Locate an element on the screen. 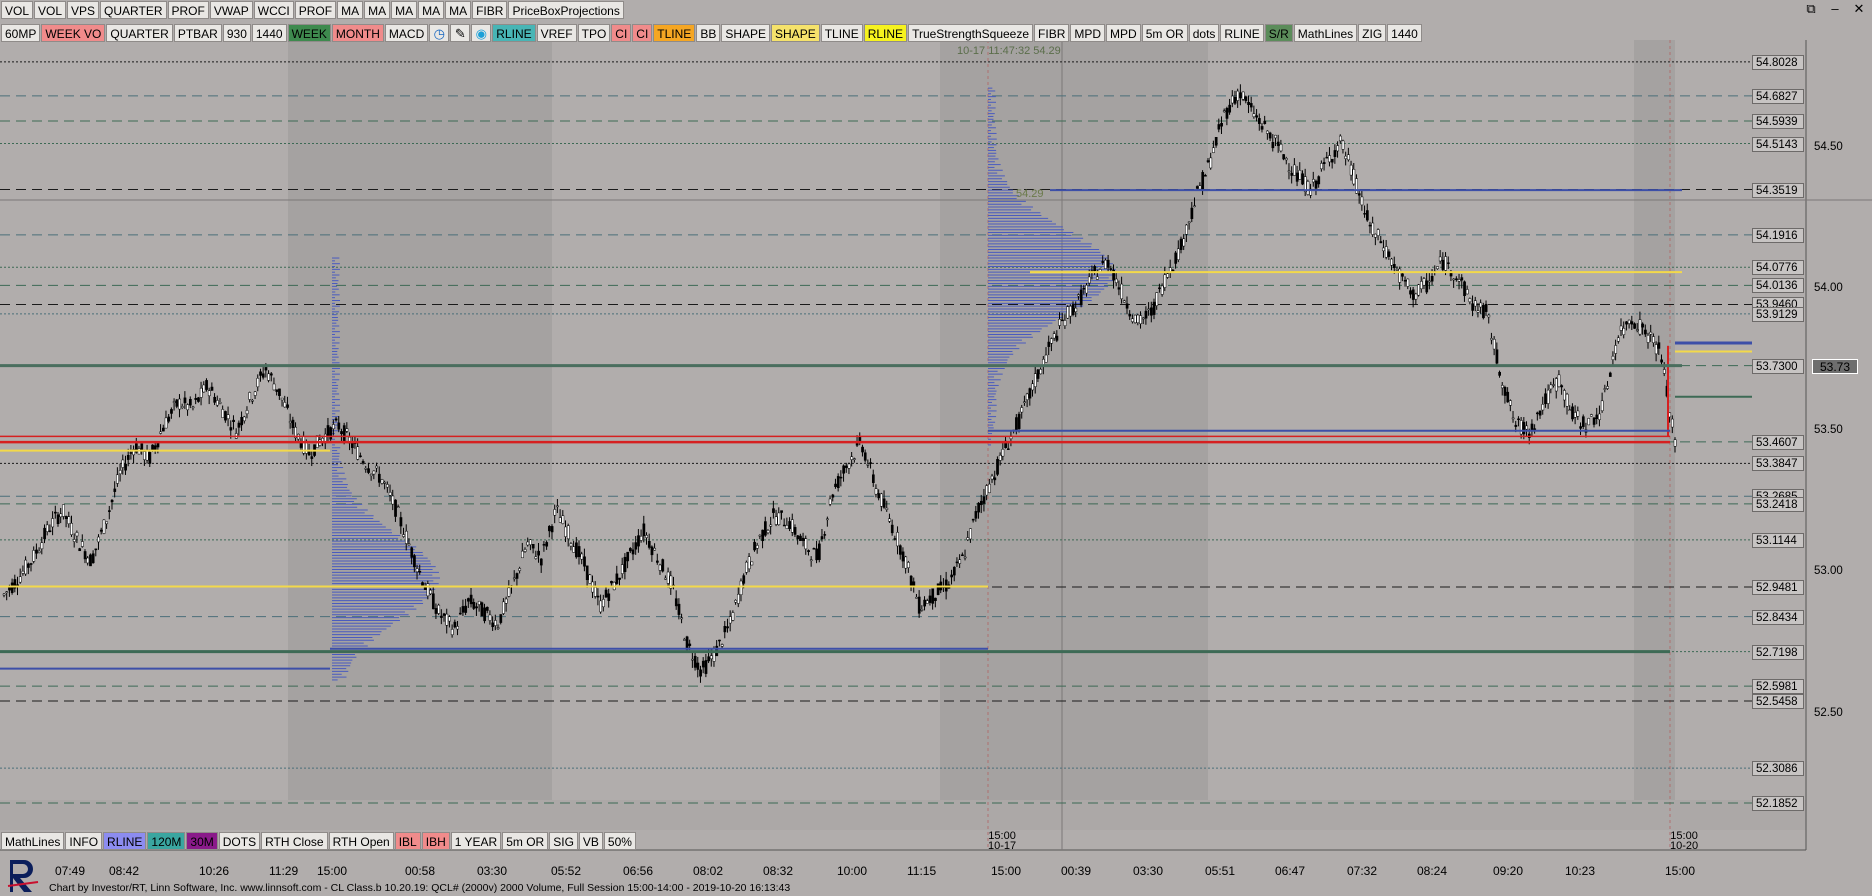 The height and width of the screenshot is (896, 1872). toolbar-button-vps: VPS is located at coordinates (83, 9).